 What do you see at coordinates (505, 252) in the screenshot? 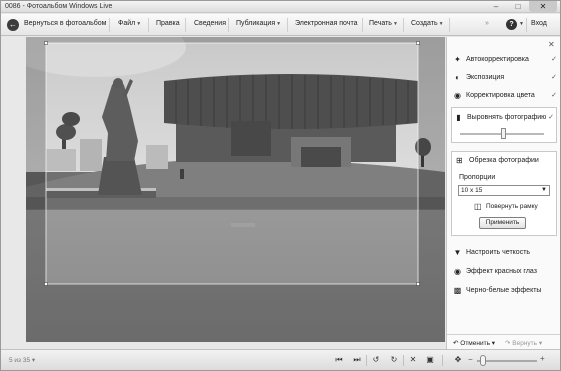
I see `tool-sharpen: ▼ Настроить четкость` at bounding box center [505, 252].